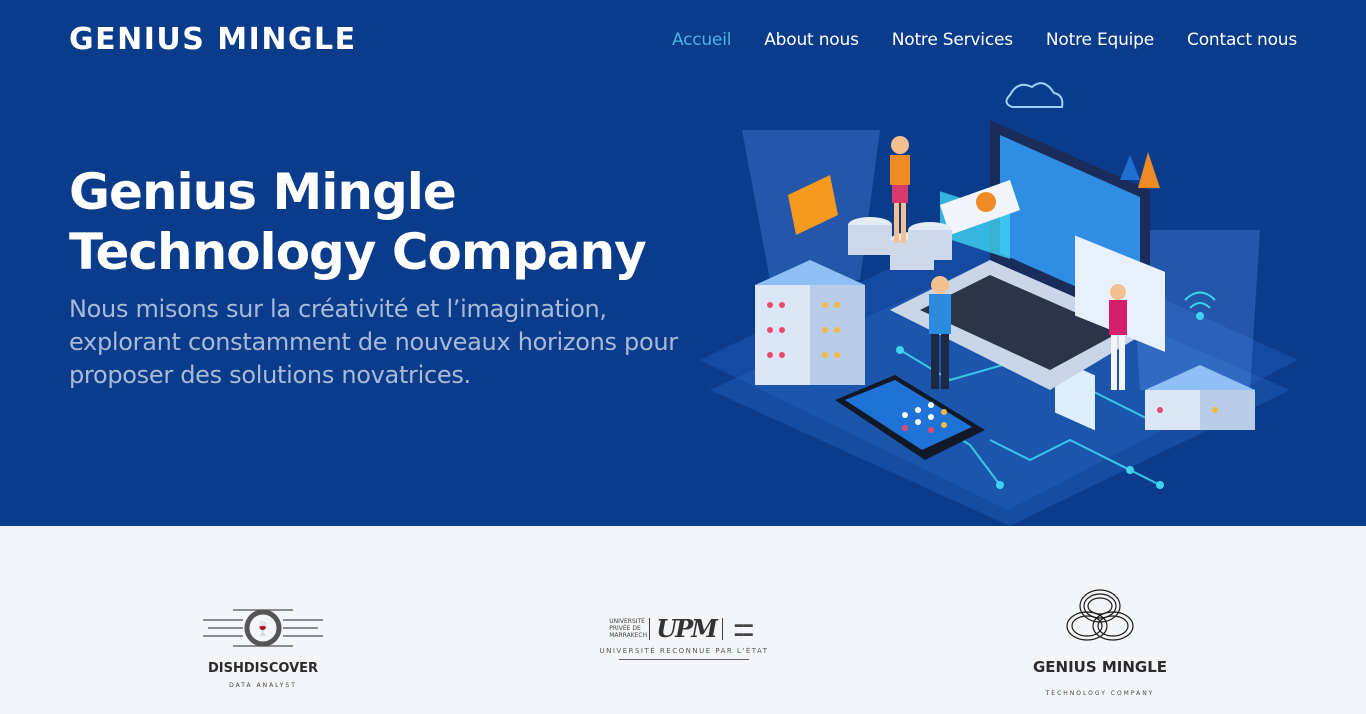  I want to click on upm-divider-right, so click(722, 628).